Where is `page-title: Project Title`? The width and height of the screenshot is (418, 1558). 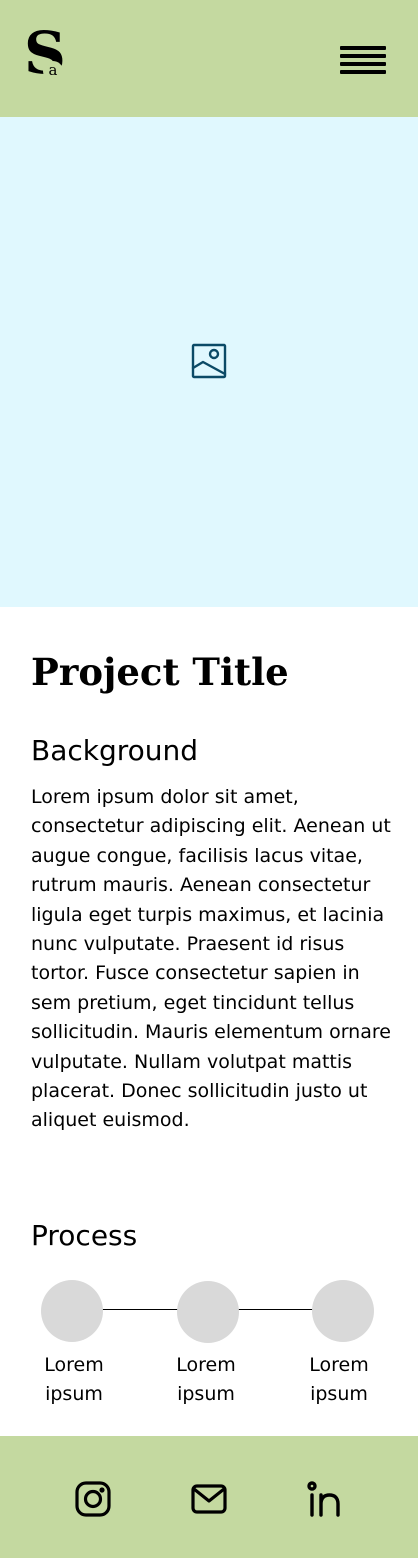 page-title: Project Title is located at coordinates (160, 672).